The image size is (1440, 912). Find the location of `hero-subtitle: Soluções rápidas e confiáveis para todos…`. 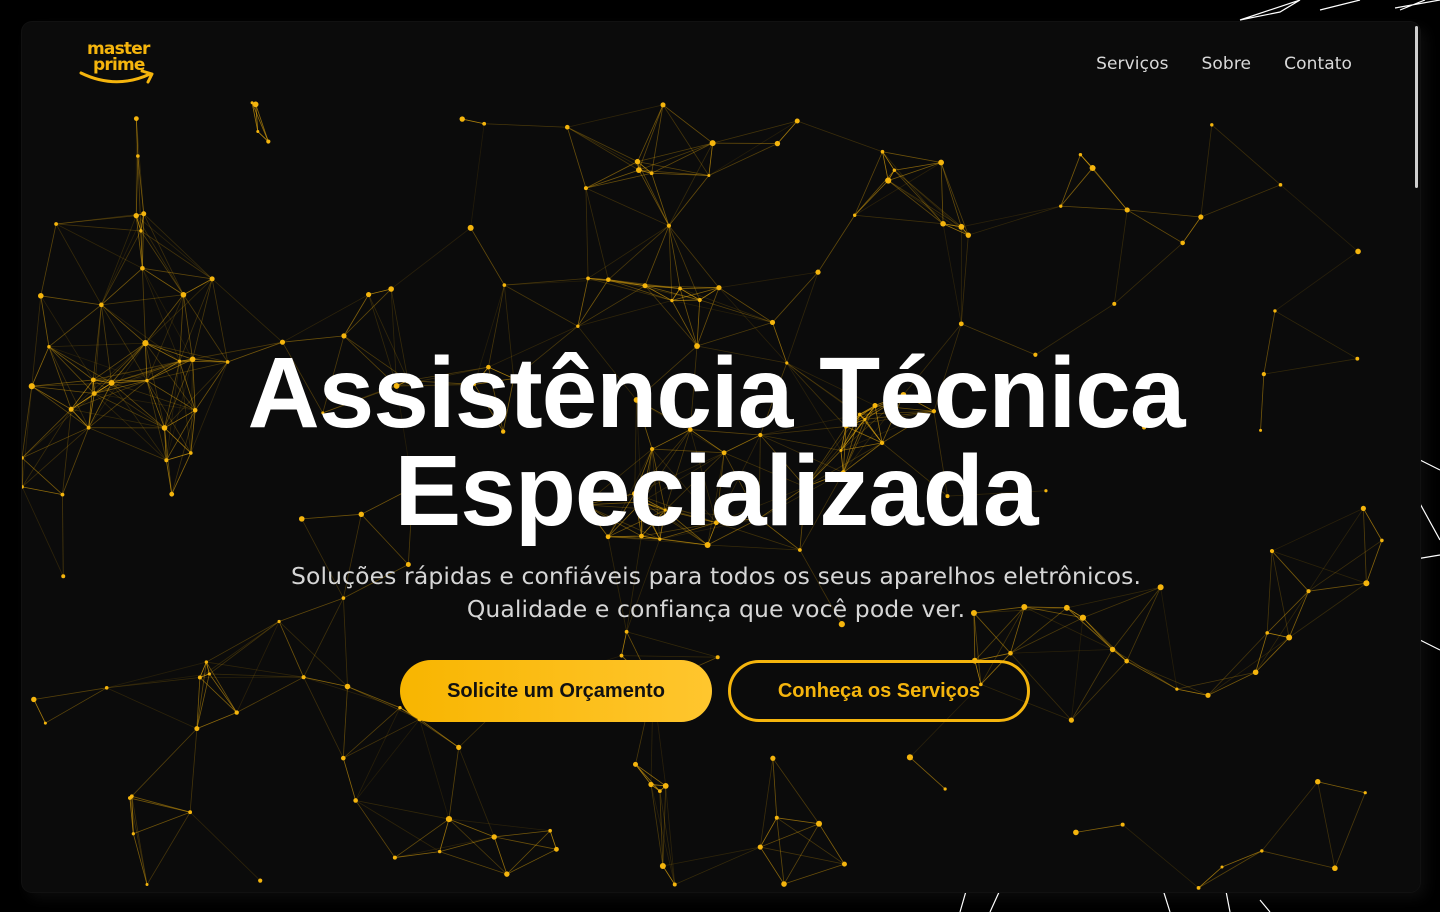

hero-subtitle: Soluções rápidas e confiáveis para todos… is located at coordinates (716, 593).